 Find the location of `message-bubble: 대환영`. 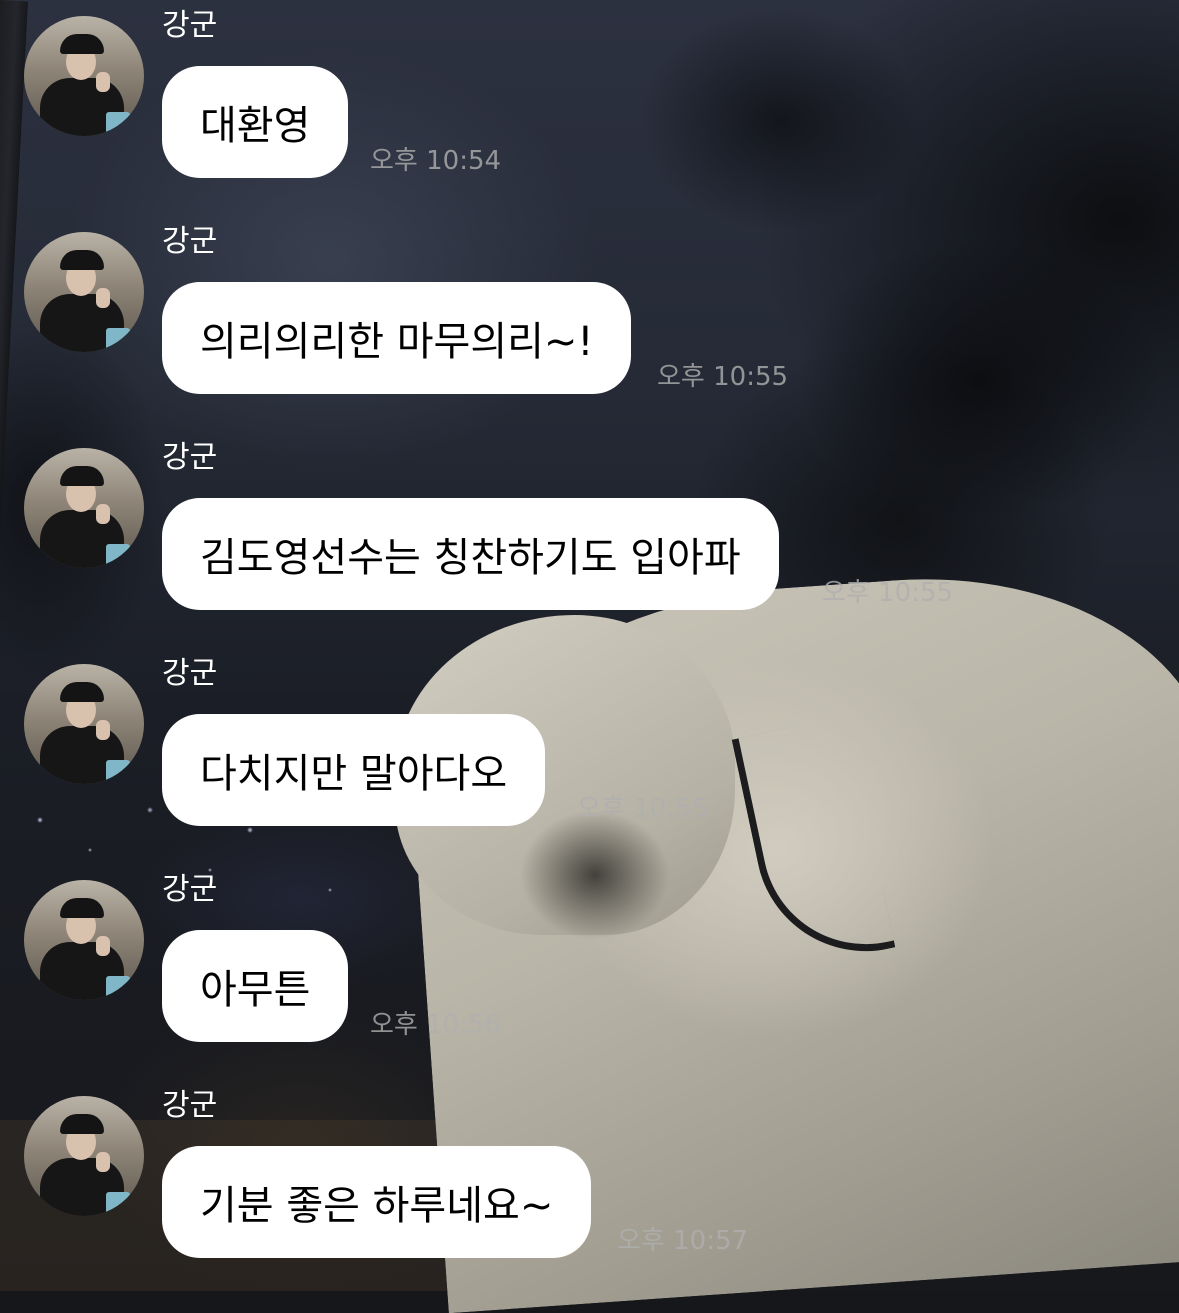

message-bubble: 대환영 is located at coordinates (255, 122).